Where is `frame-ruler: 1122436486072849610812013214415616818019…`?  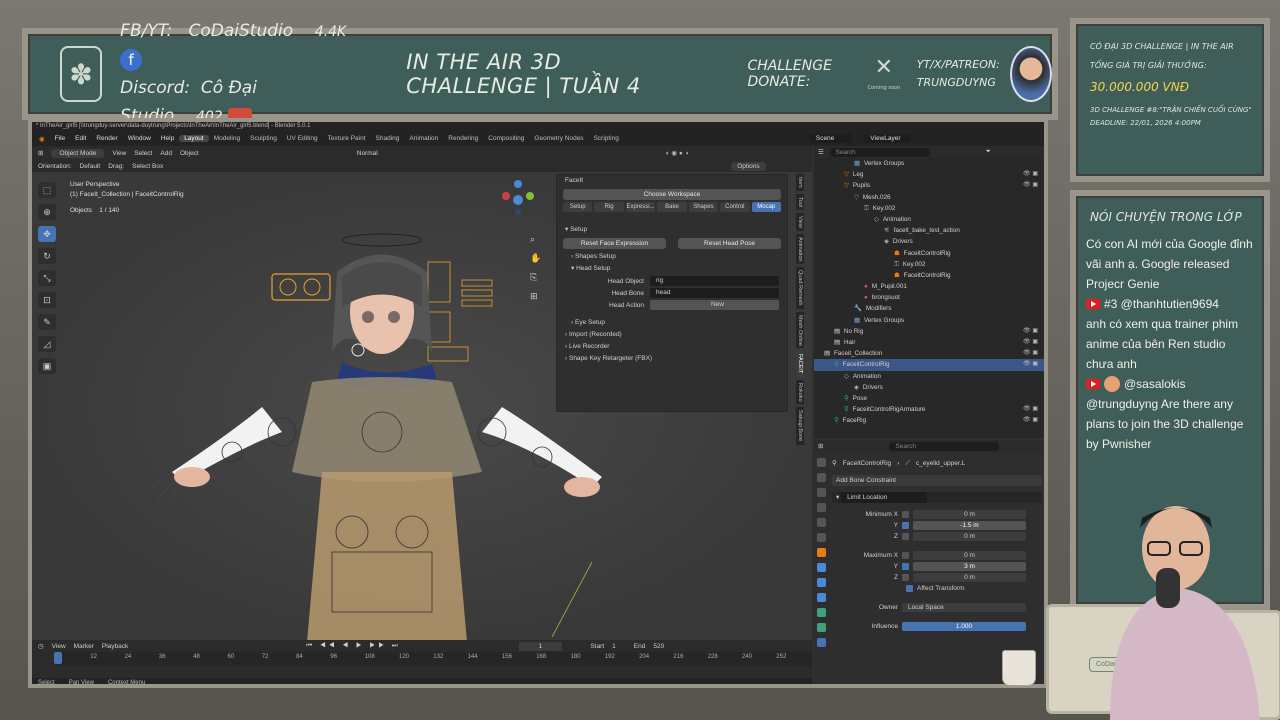
frame-ruler: 1122436486072849610812013214415616818019… is located at coordinates (433, 659).